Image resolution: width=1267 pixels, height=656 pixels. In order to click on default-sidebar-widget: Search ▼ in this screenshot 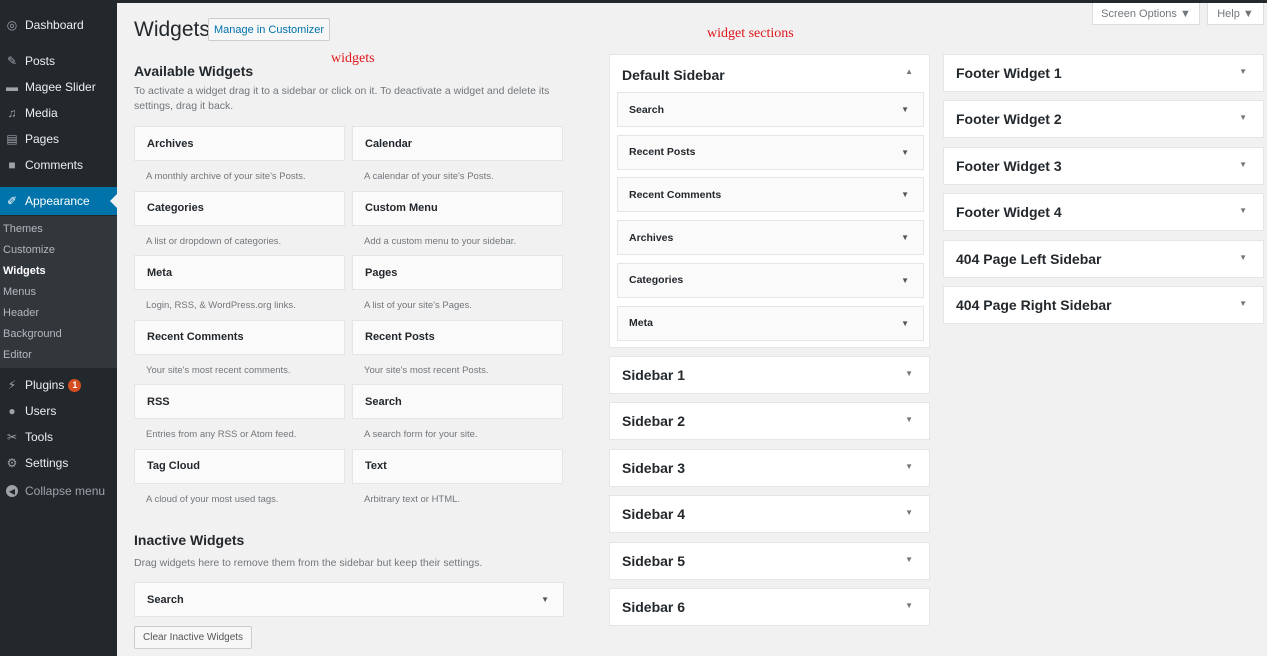, I will do `click(770, 109)`.